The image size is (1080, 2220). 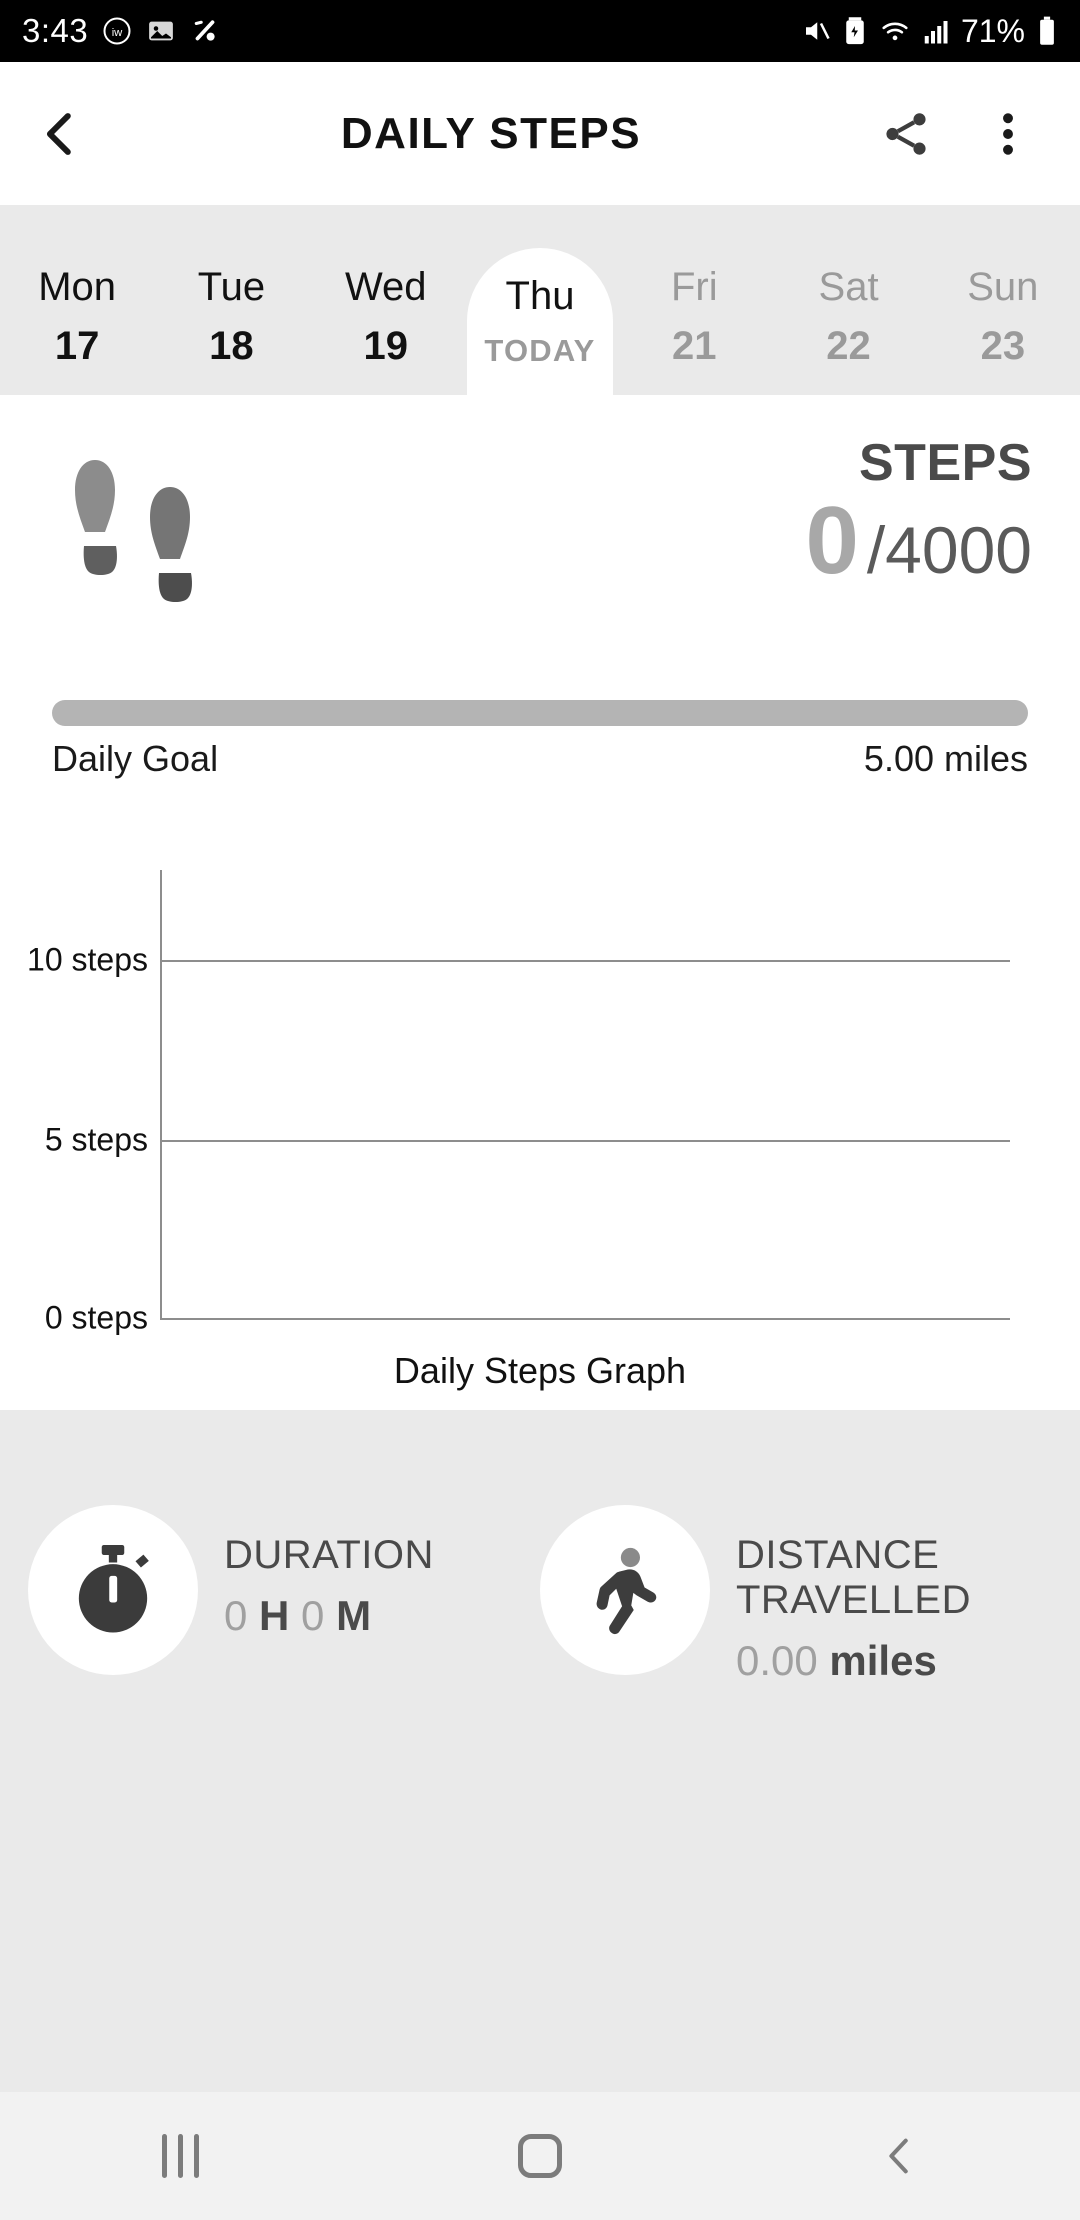 What do you see at coordinates (236, 1615) in the screenshot?
I see `duration-hours: 0` at bounding box center [236, 1615].